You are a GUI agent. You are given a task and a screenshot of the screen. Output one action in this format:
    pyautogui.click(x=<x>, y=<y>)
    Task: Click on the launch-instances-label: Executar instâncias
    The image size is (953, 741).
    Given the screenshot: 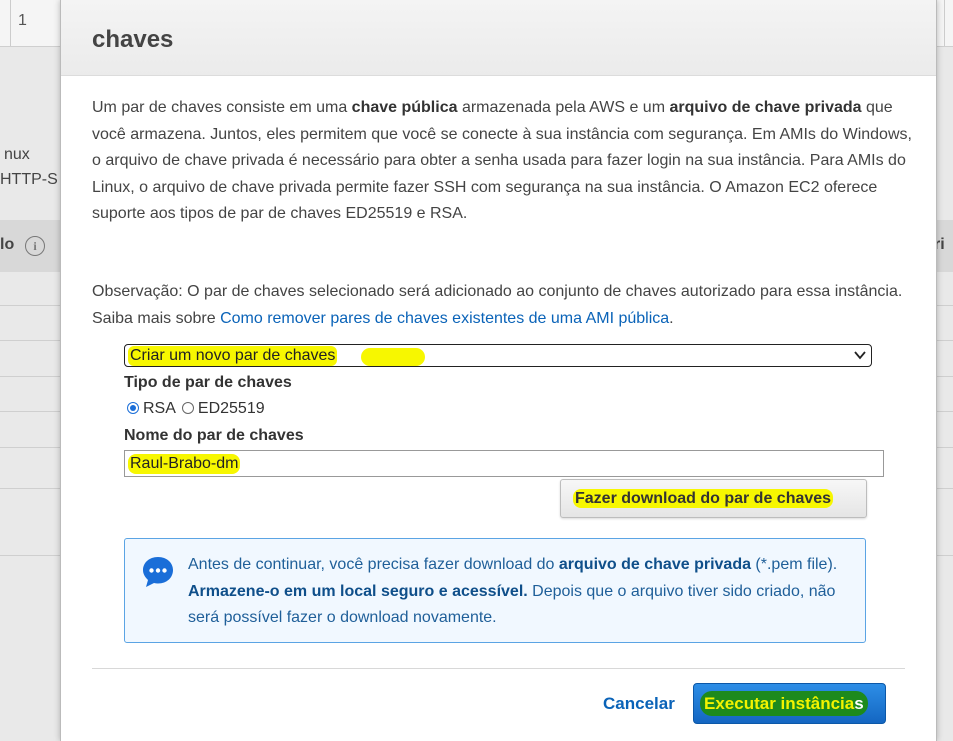 What is the action you would take?
    pyautogui.click(x=784, y=703)
    